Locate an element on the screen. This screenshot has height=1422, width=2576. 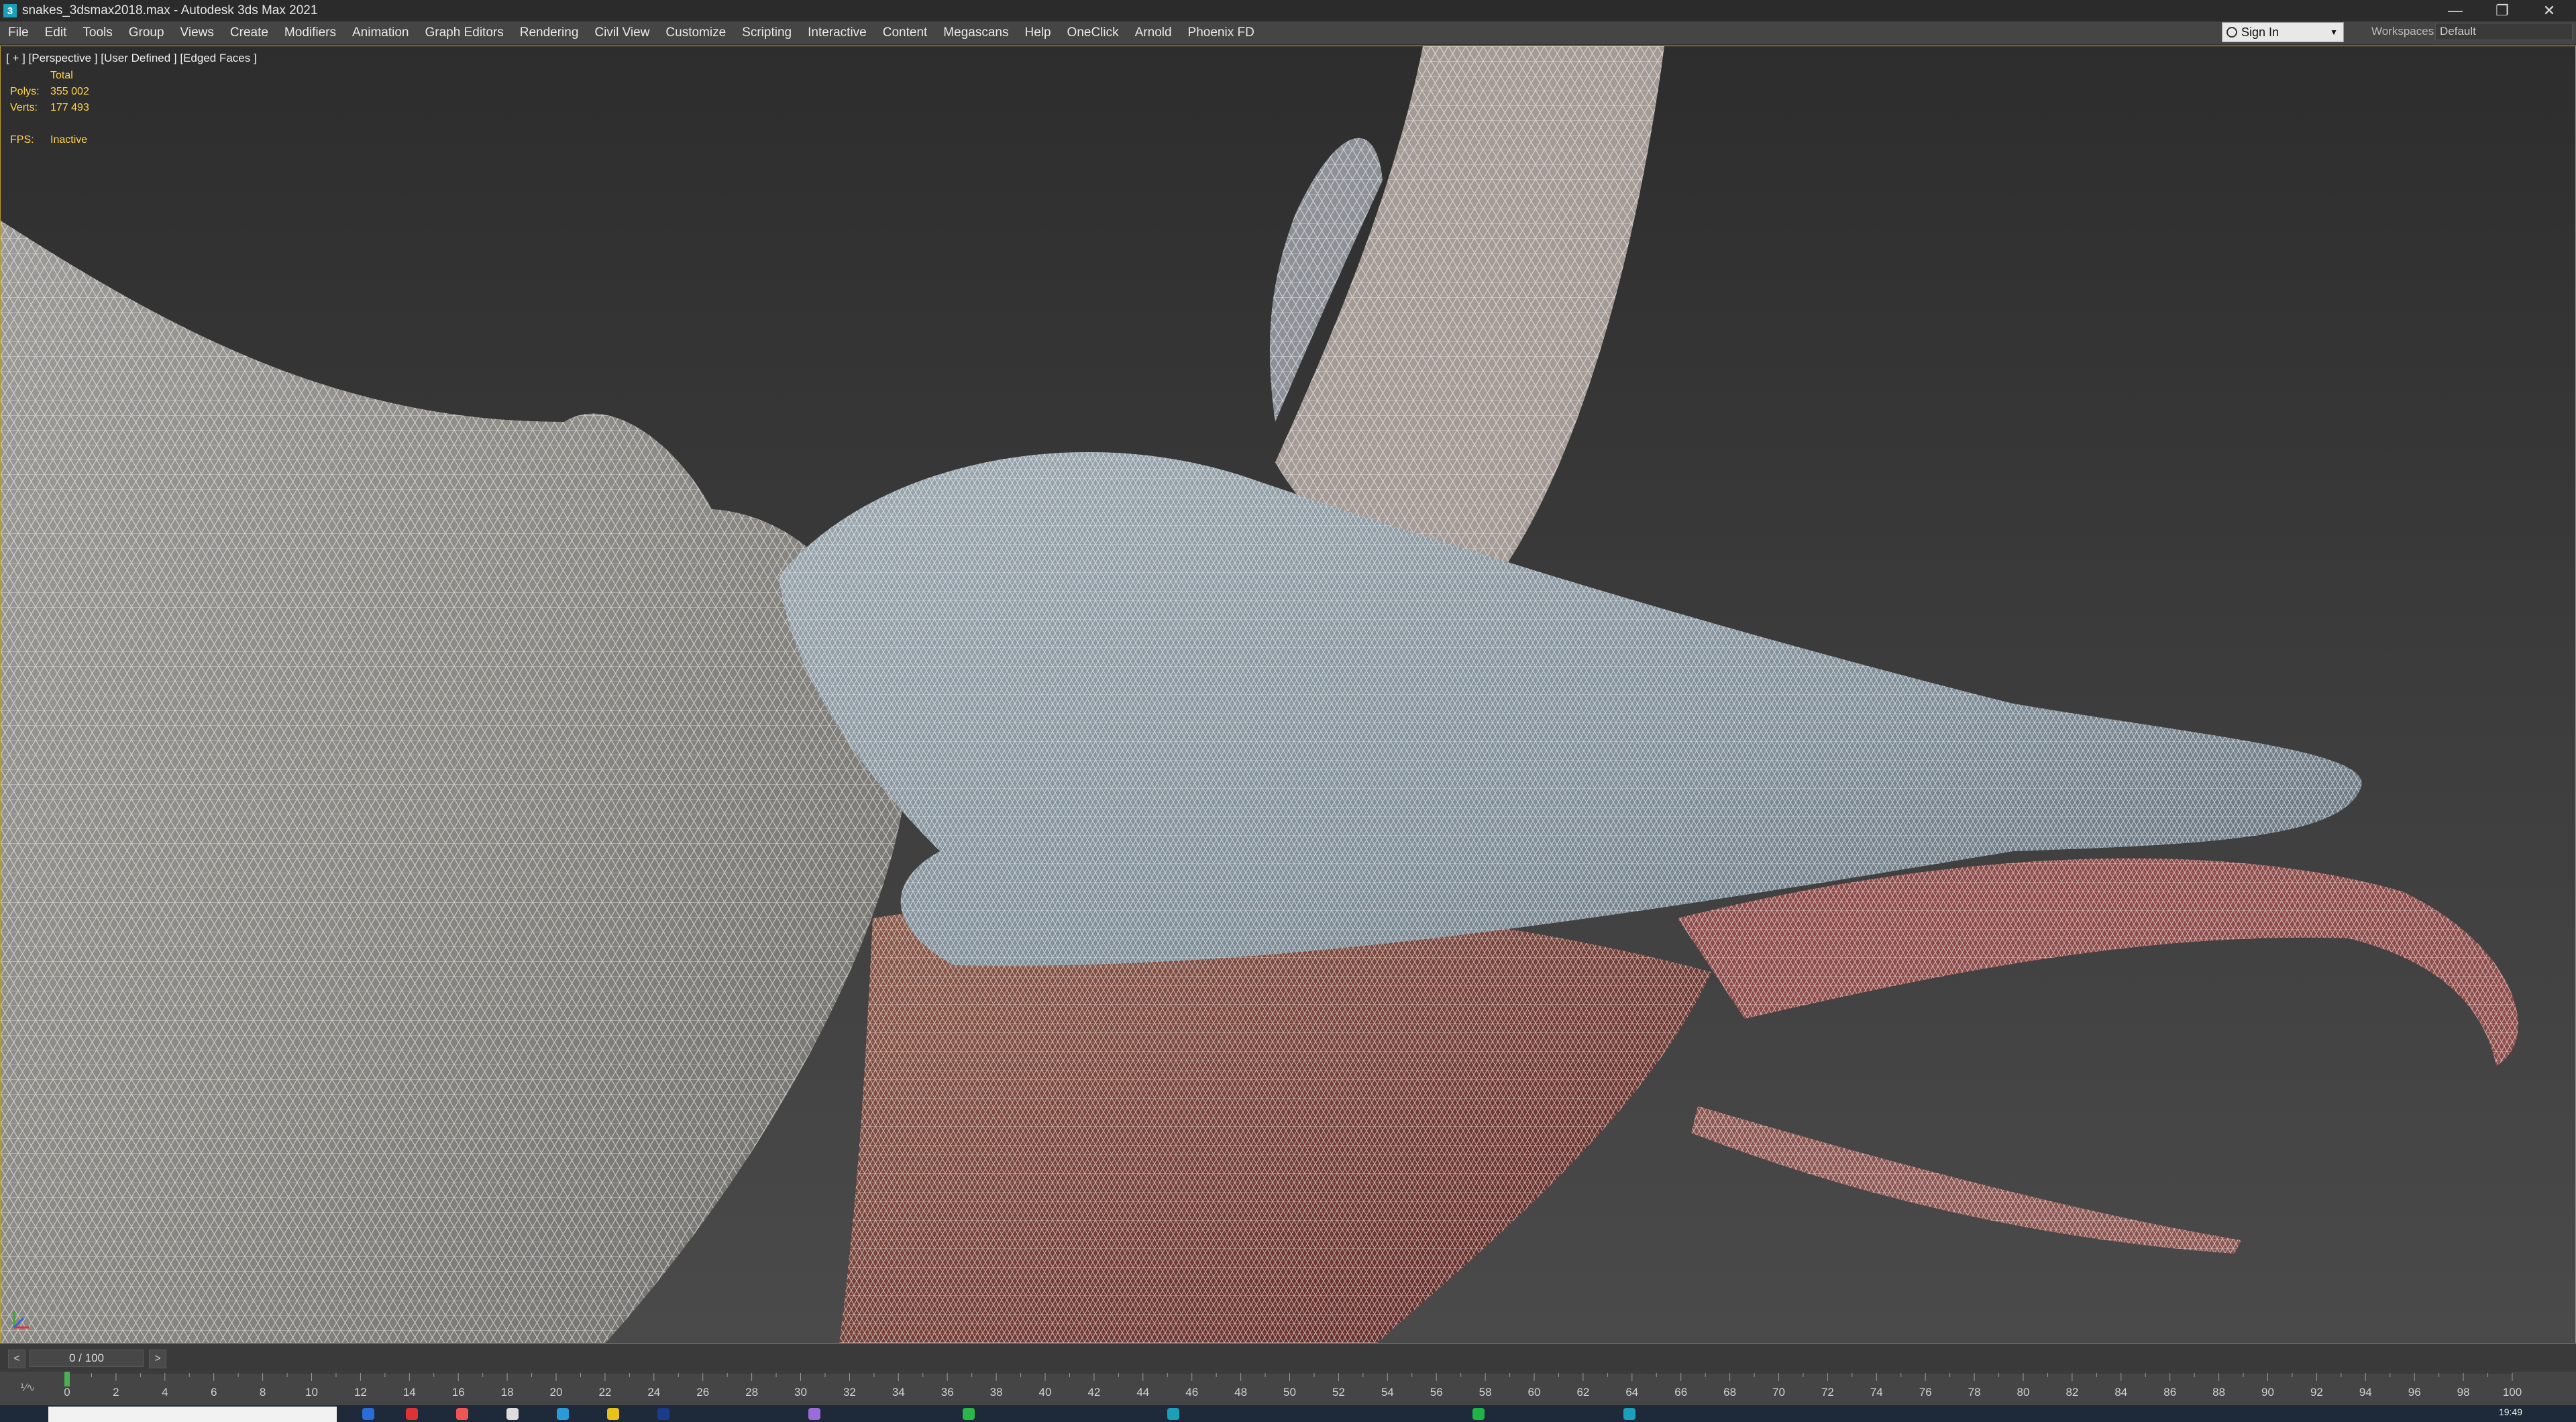
ruler-tick-label: 6 is located at coordinates (214, 1393).